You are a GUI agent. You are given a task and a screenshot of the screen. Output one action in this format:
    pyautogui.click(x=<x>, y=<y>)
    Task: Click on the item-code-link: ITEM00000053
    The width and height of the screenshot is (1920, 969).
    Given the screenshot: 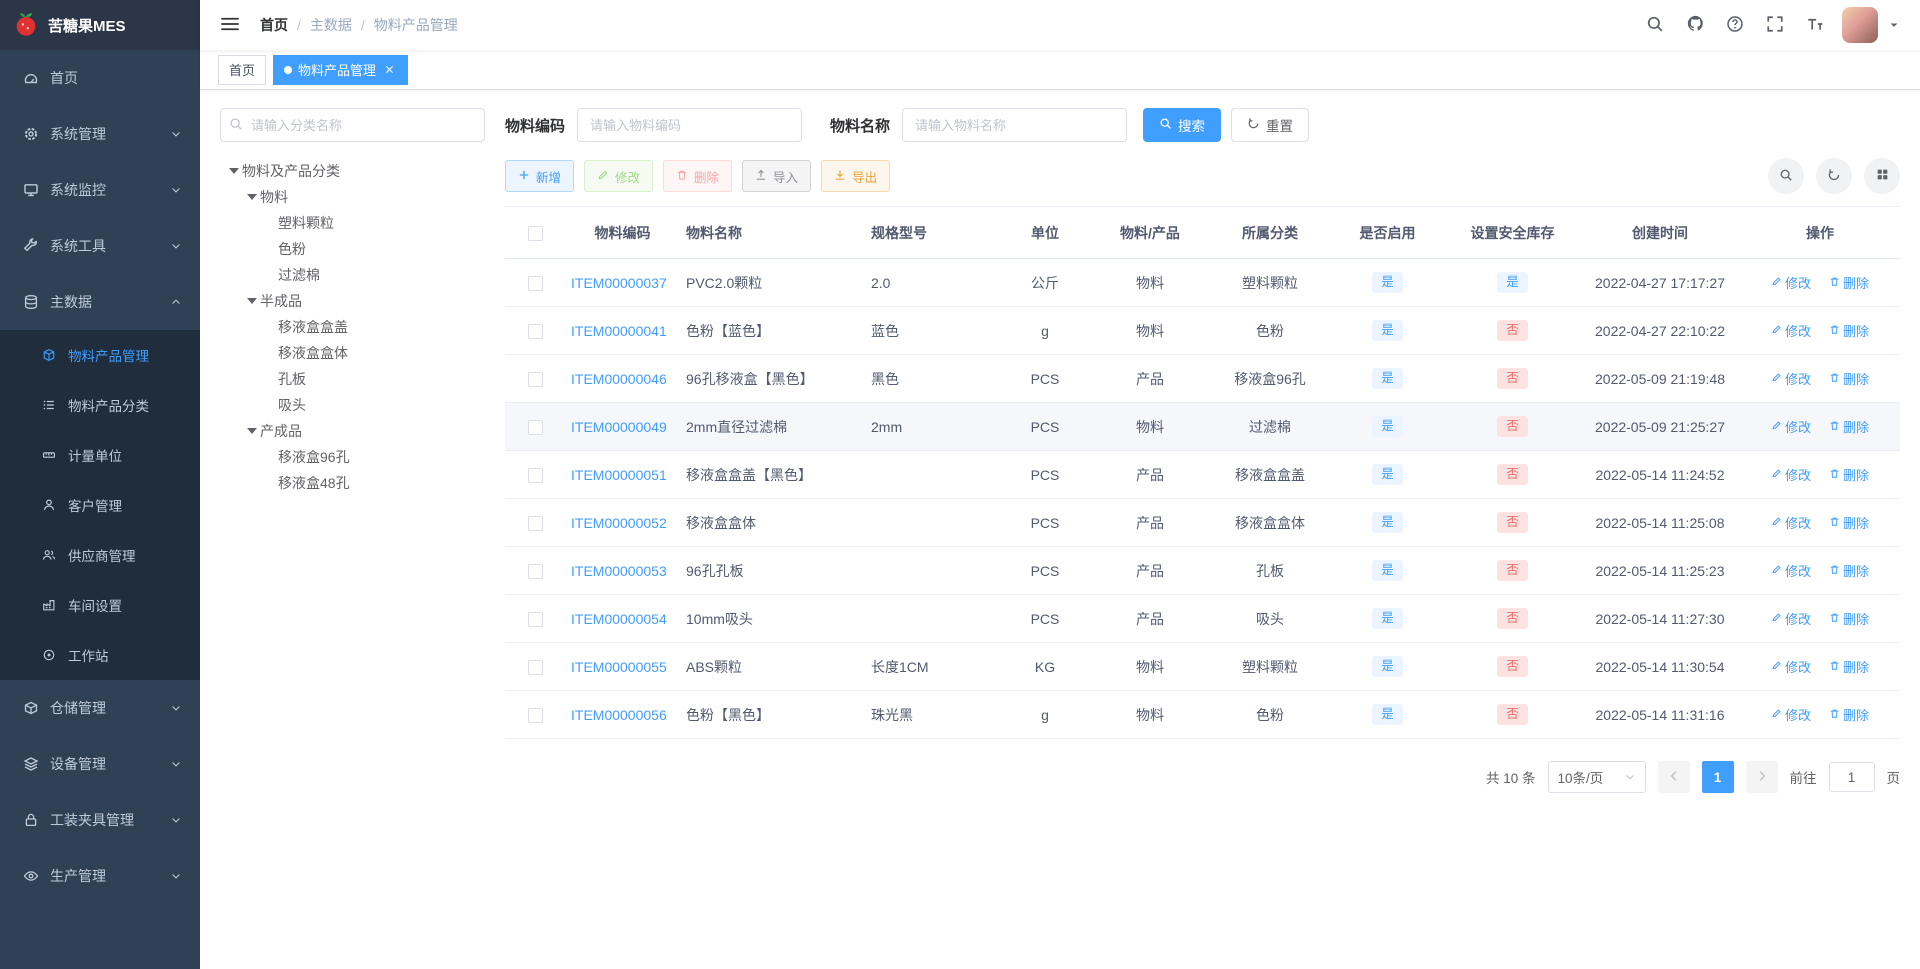 What is the action you would take?
    pyautogui.click(x=619, y=571)
    